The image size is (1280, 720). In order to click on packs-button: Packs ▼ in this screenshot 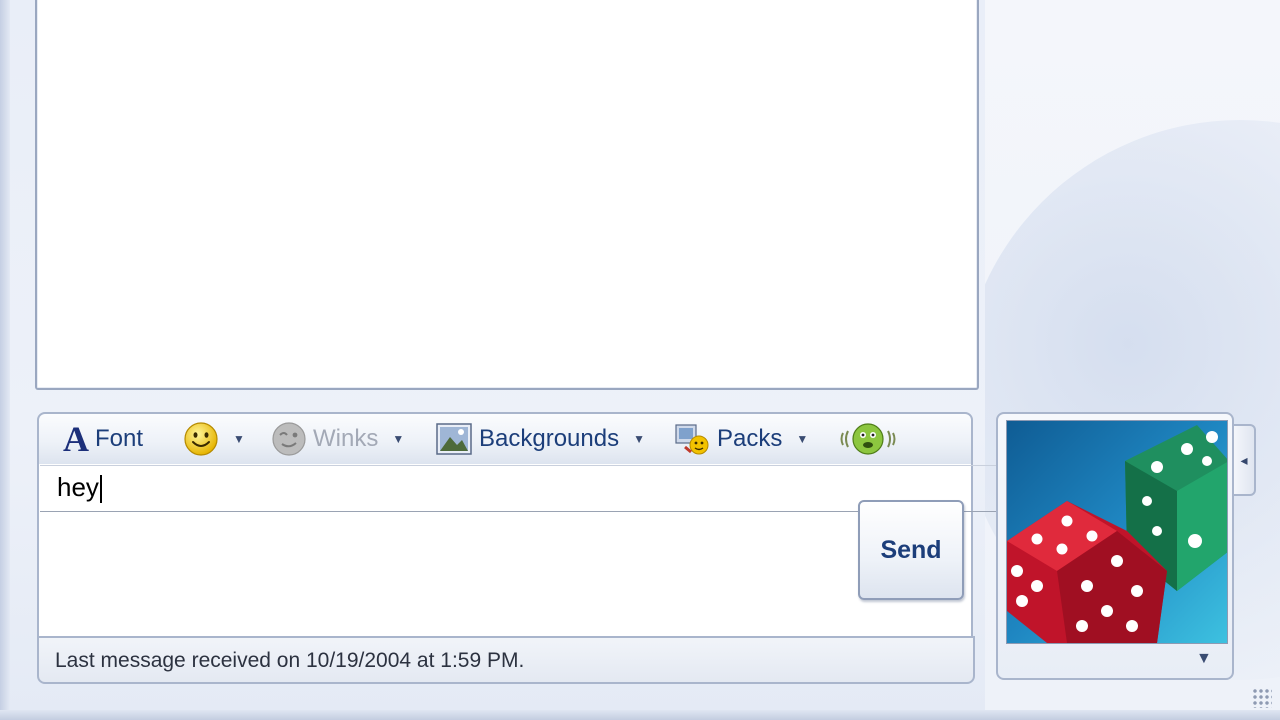, I will do `click(740, 439)`.